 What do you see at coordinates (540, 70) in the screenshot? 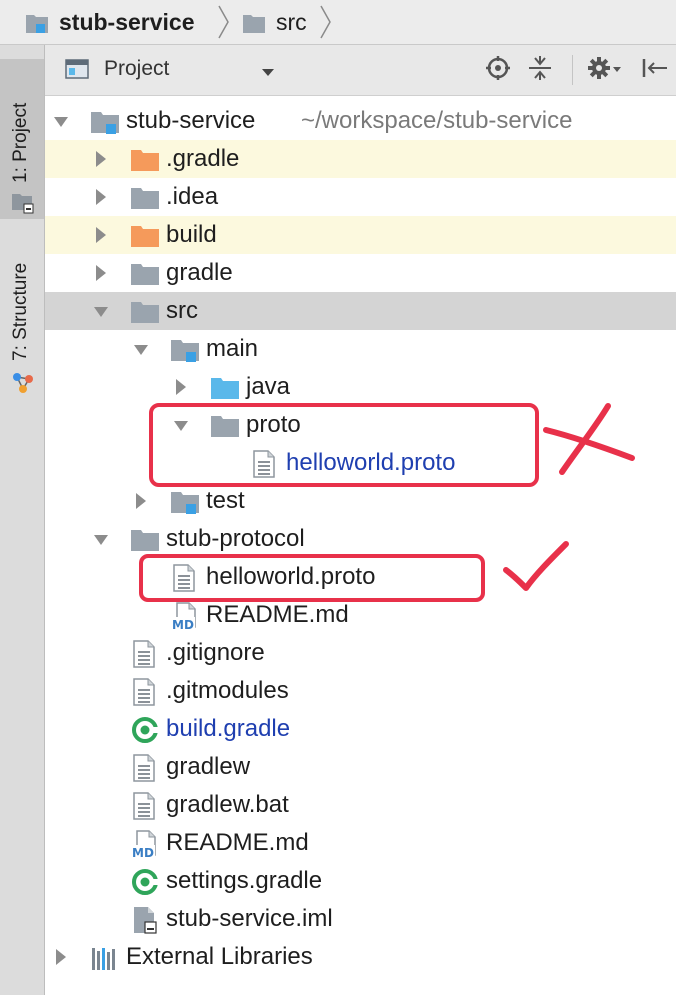
I see `collapse-all-icon` at bounding box center [540, 70].